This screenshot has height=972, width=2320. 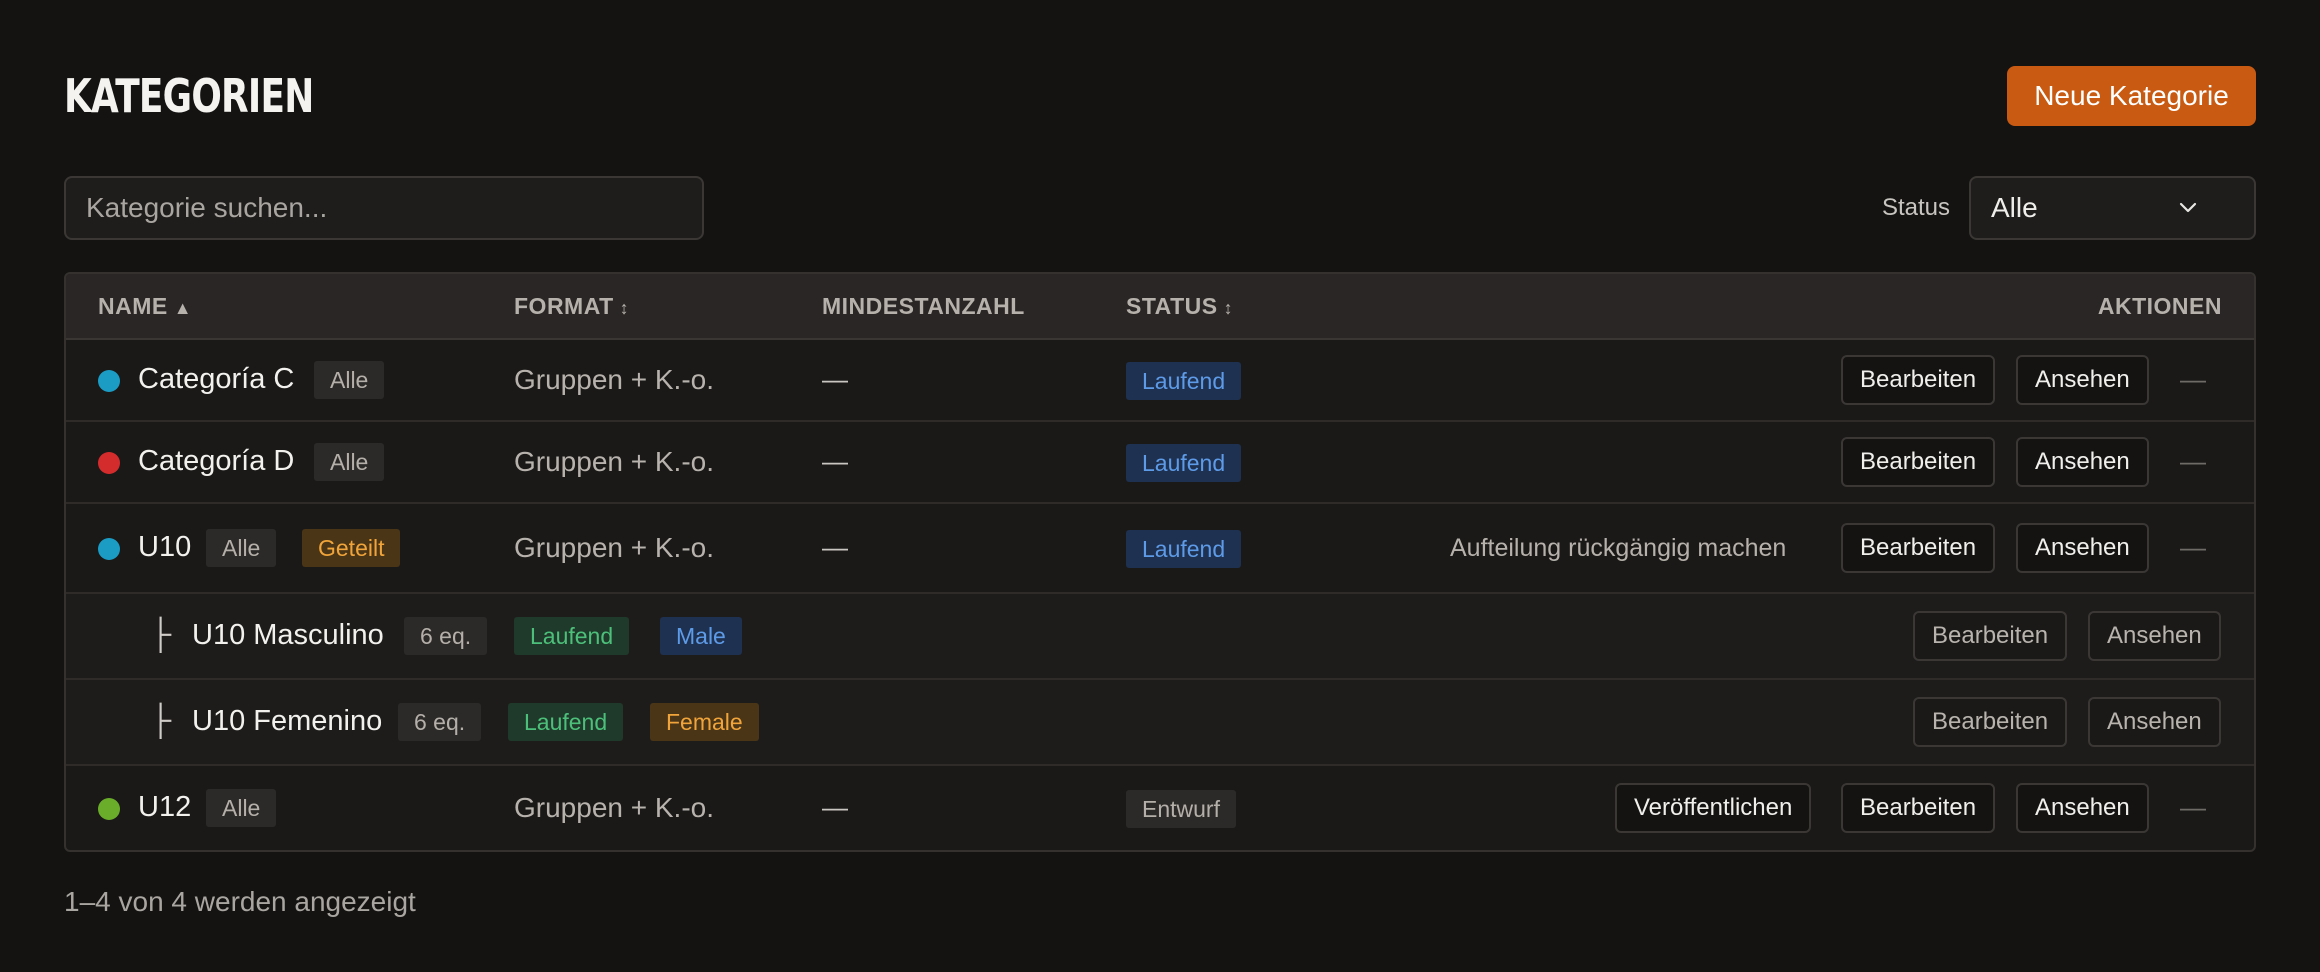 I want to click on split-badge: Geteilt, so click(x=351, y=548).